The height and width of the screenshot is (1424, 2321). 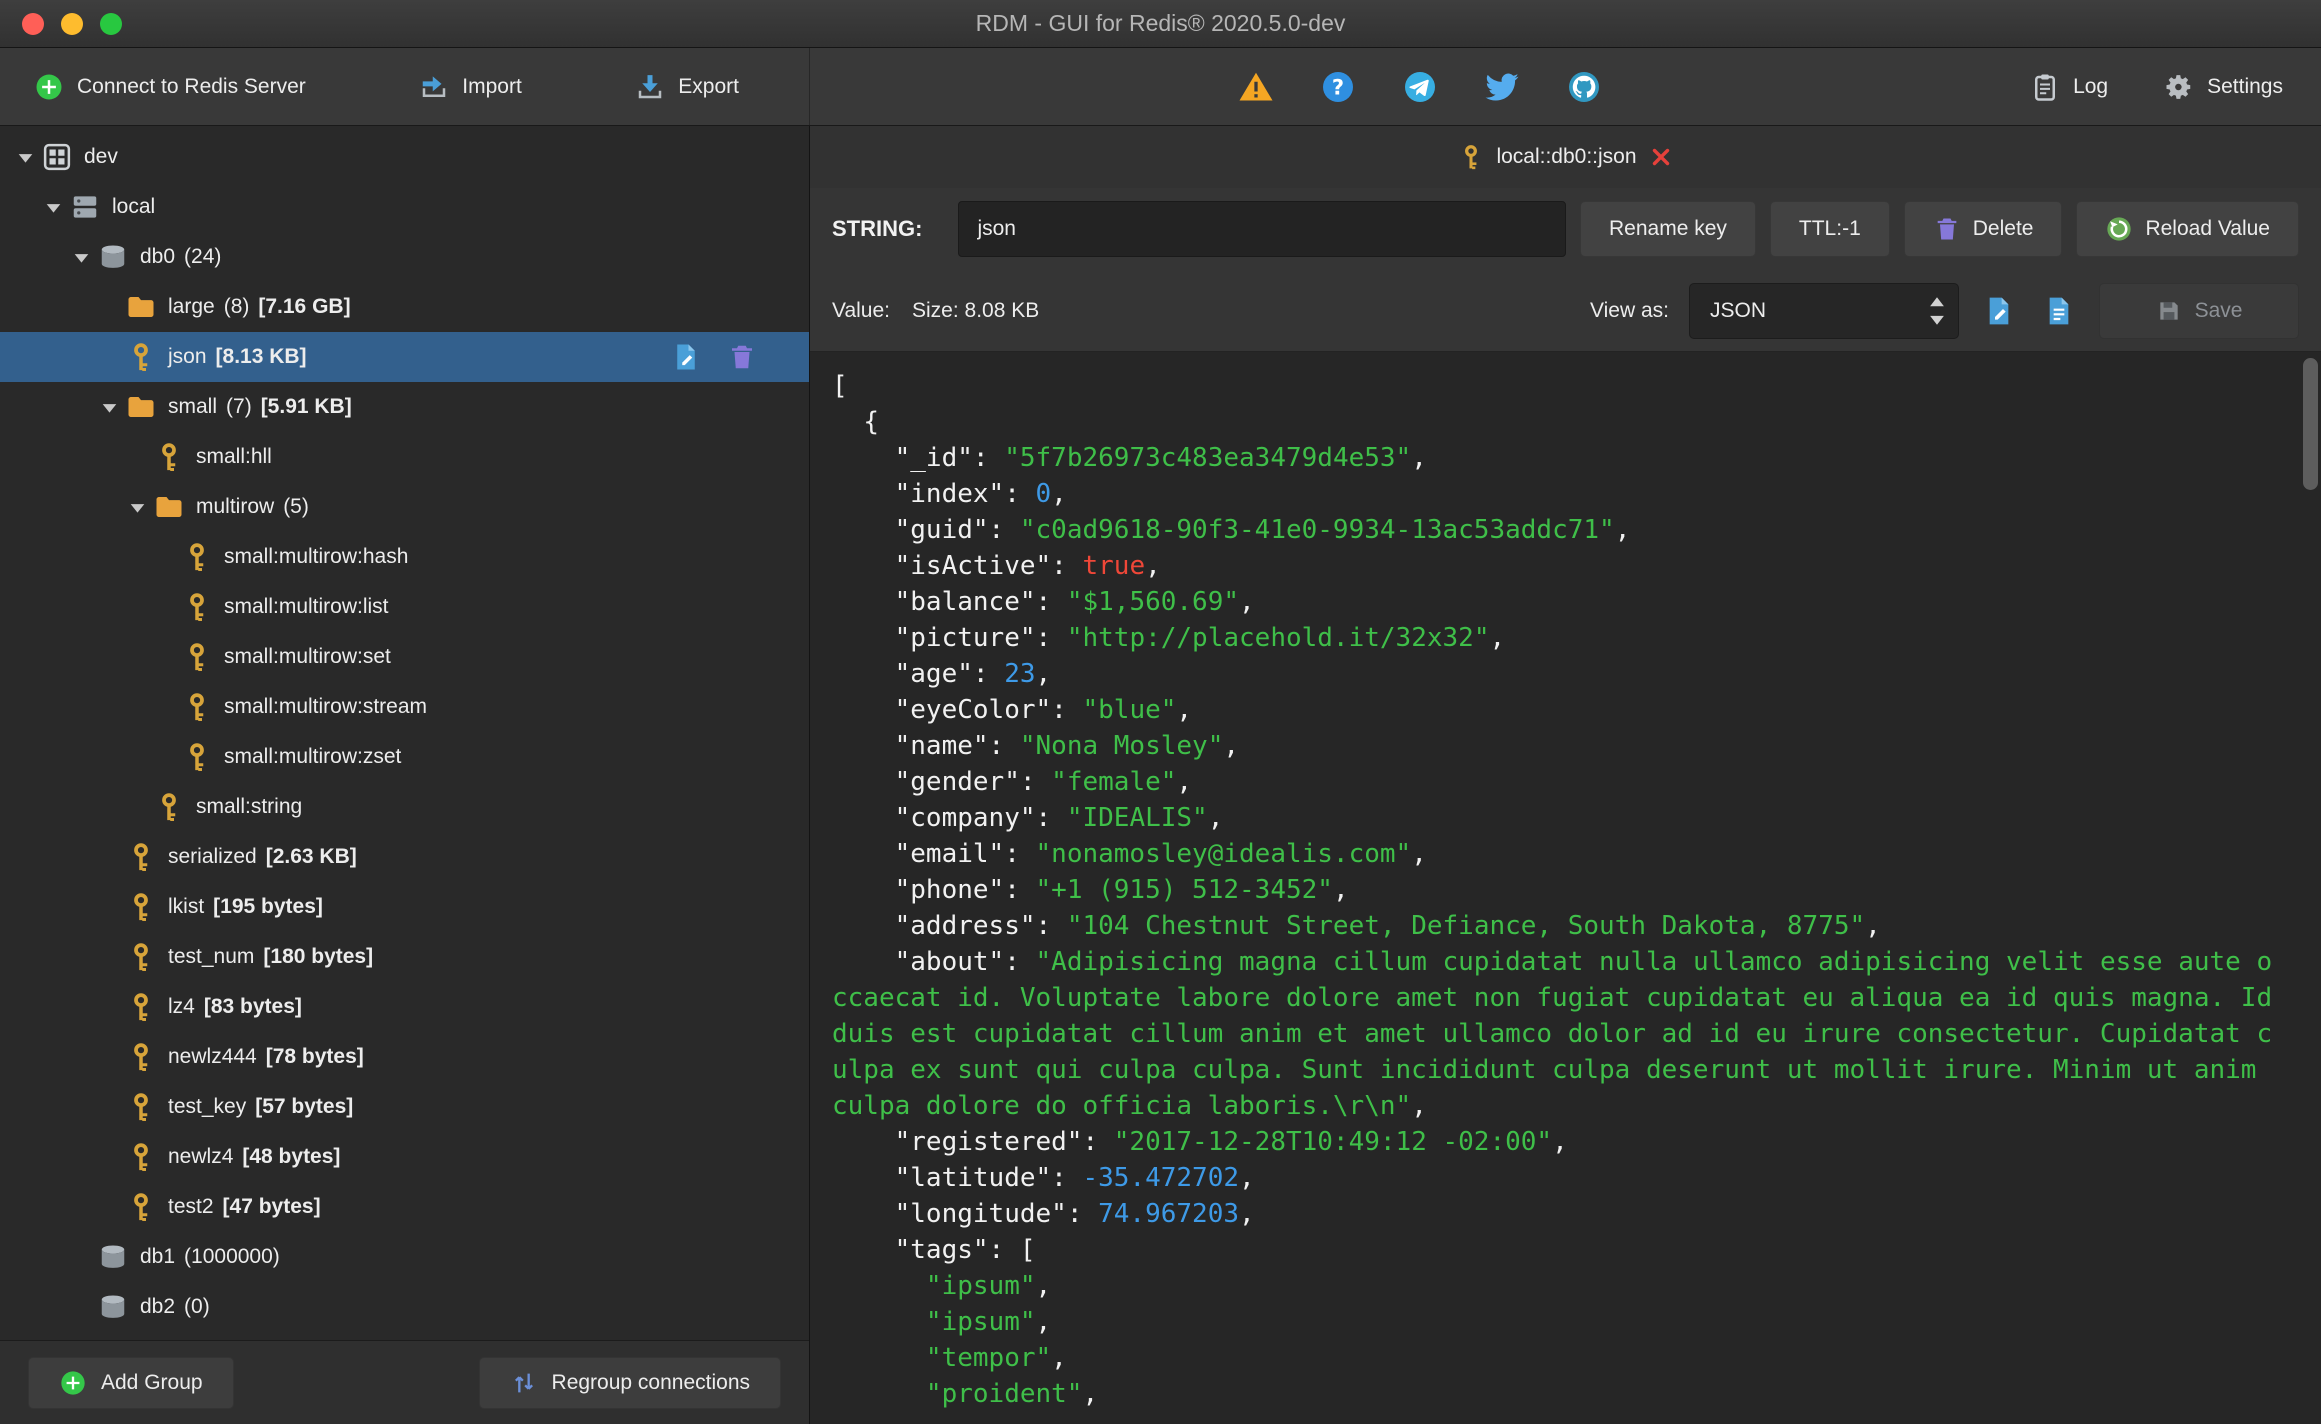 I want to click on reload-icon, so click(x=2119, y=229).